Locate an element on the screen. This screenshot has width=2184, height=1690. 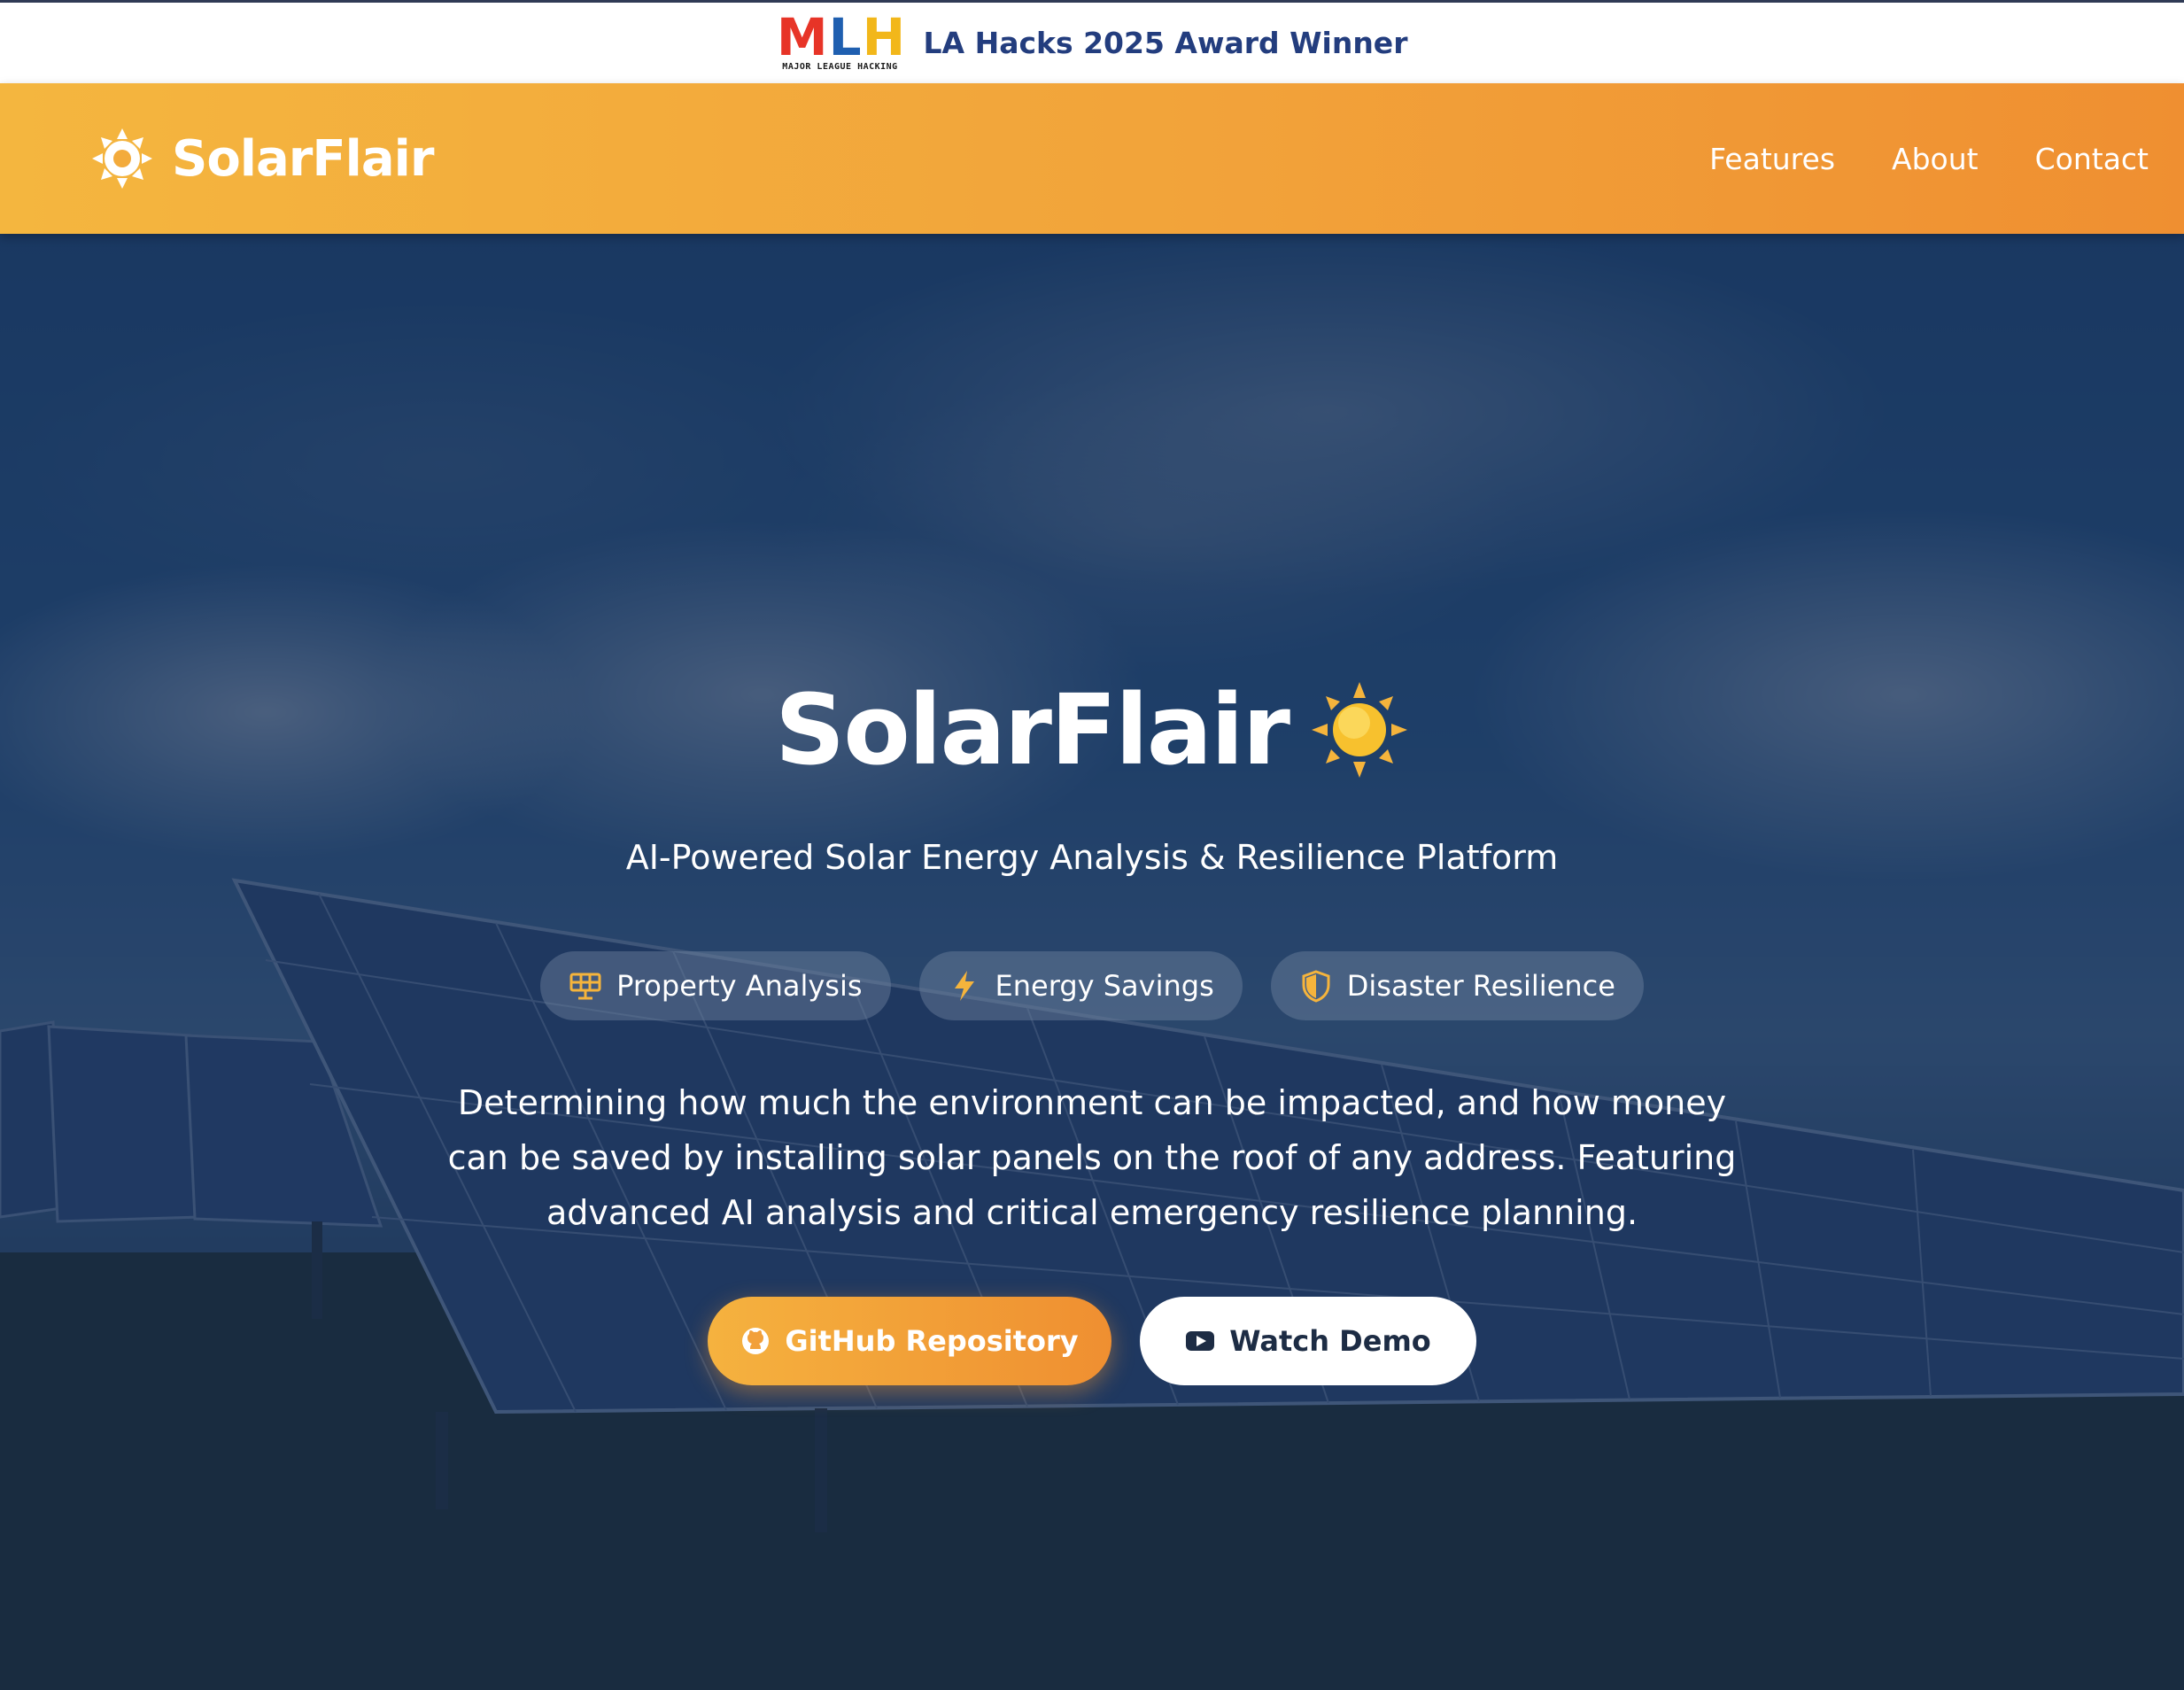
feature-pill-energy-savings: Energy Savings is located at coordinates (1080, 985).